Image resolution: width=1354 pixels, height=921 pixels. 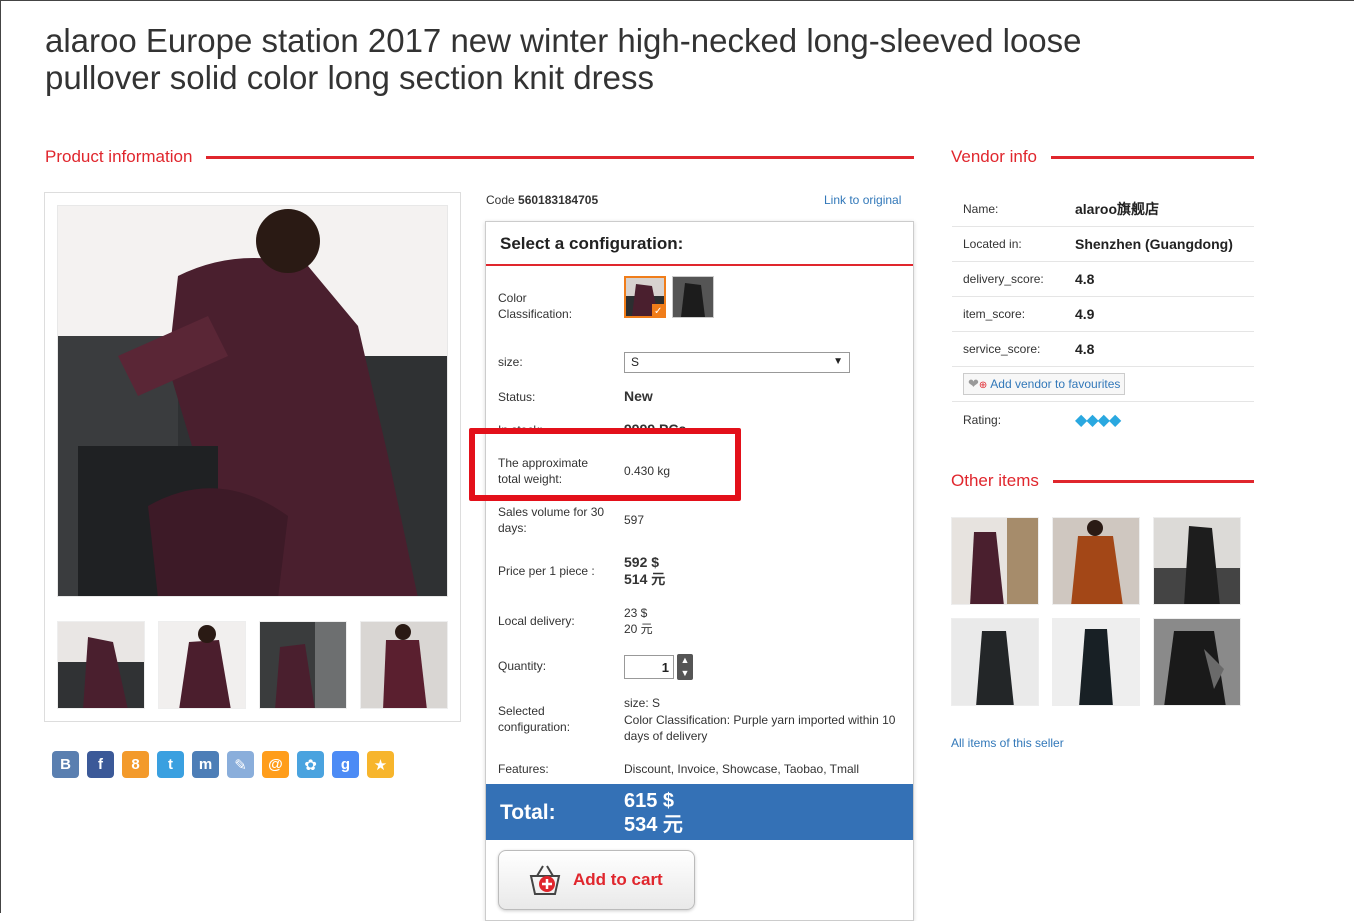 What do you see at coordinates (543, 471) in the screenshot?
I see `weight-label: The approximate total weight:` at bounding box center [543, 471].